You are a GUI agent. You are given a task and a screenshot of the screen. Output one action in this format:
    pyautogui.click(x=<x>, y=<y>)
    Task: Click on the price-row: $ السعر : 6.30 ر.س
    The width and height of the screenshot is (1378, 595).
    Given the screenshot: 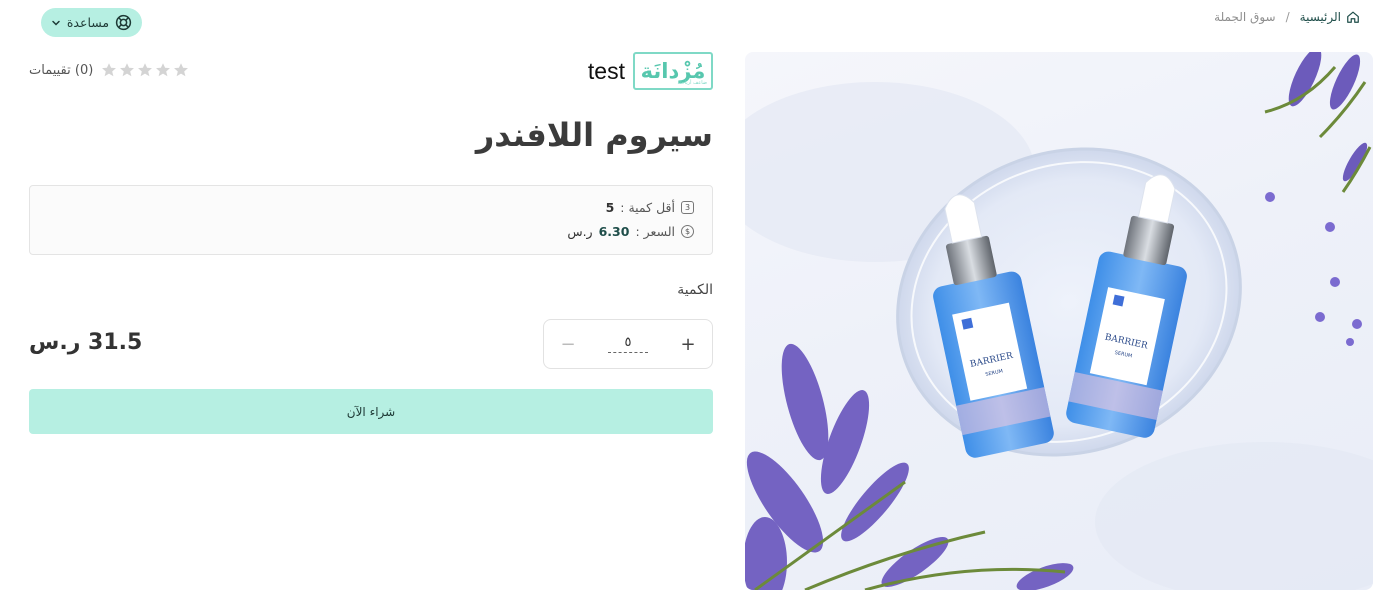 What is the action you would take?
    pyautogui.click(x=630, y=231)
    